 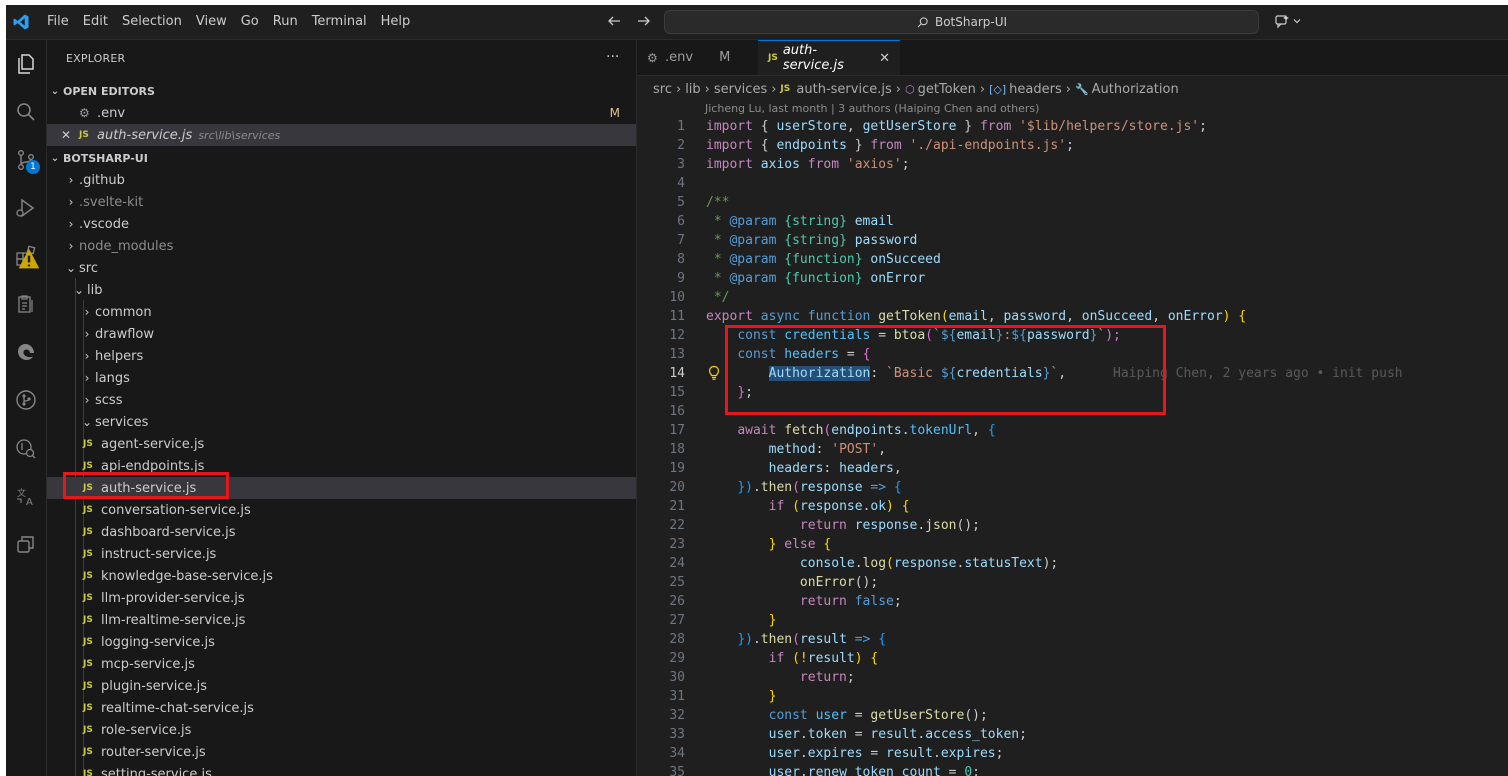 I want to click on code-text: user.expires = result.expires;, so click(x=855, y=753).